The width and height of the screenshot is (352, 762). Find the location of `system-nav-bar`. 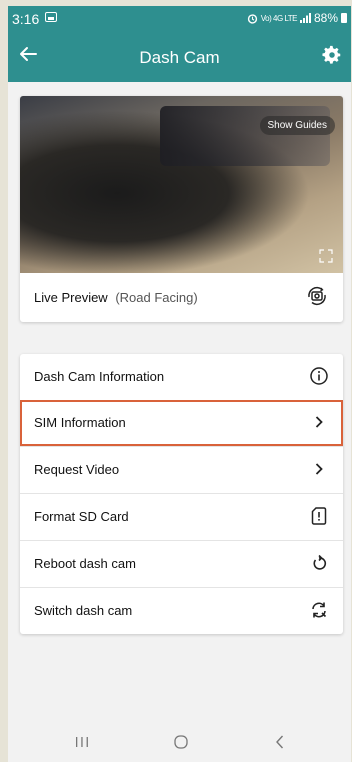

system-nav-bar is located at coordinates (179, 742).